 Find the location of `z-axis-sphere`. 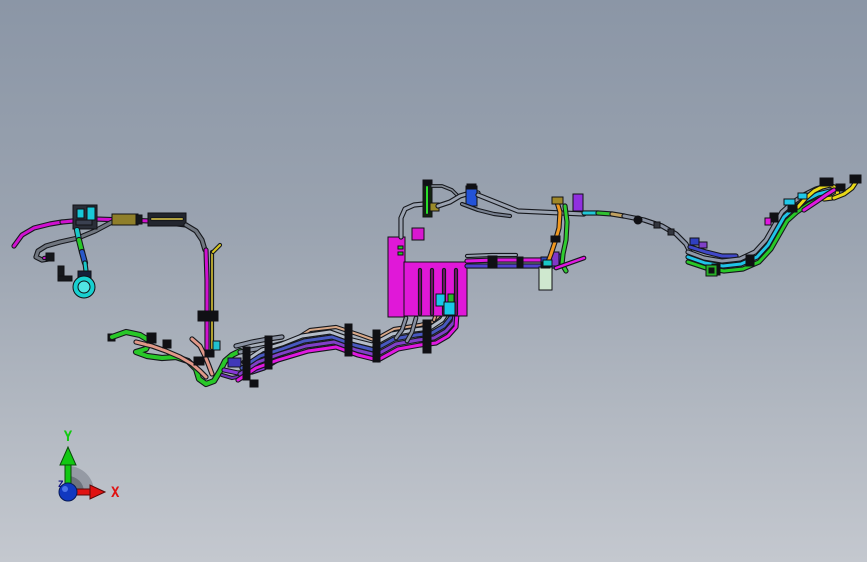

z-axis-sphere is located at coordinates (68, 492).